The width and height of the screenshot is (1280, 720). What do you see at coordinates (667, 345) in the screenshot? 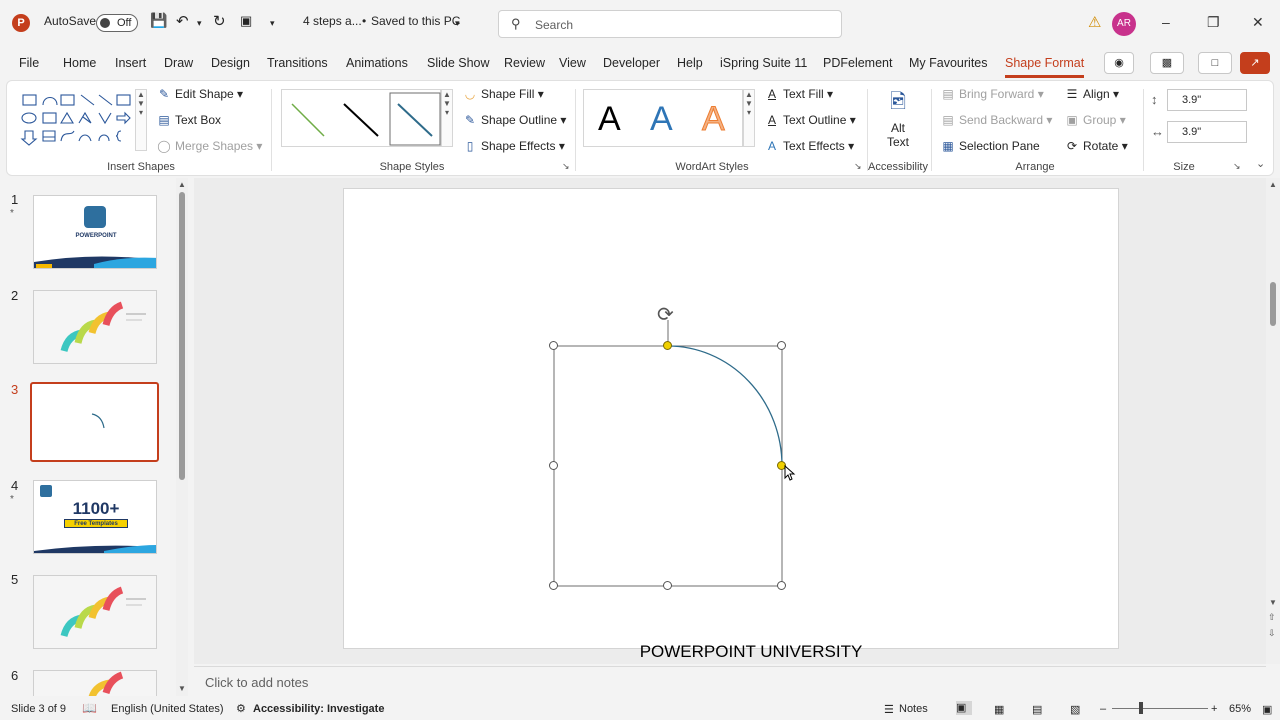
I see `adjust-handle-start` at bounding box center [667, 345].